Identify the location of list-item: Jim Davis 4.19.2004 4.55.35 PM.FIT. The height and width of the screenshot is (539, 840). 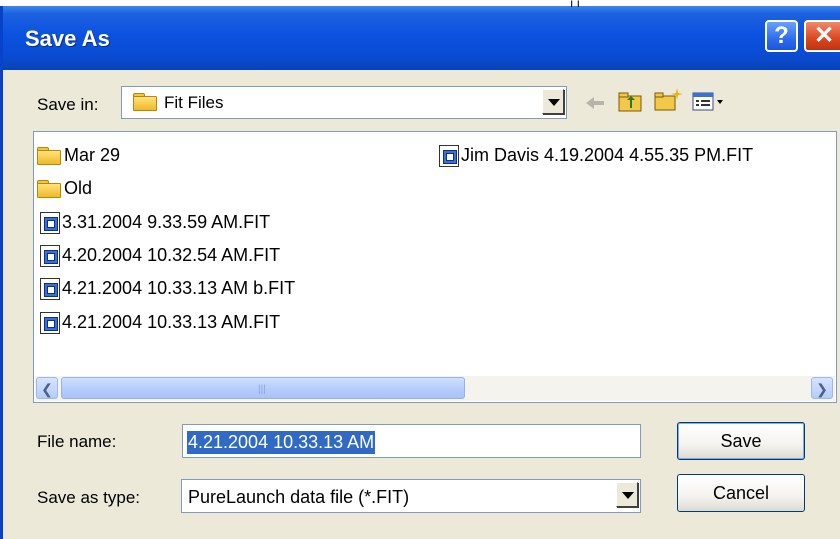
(596, 155).